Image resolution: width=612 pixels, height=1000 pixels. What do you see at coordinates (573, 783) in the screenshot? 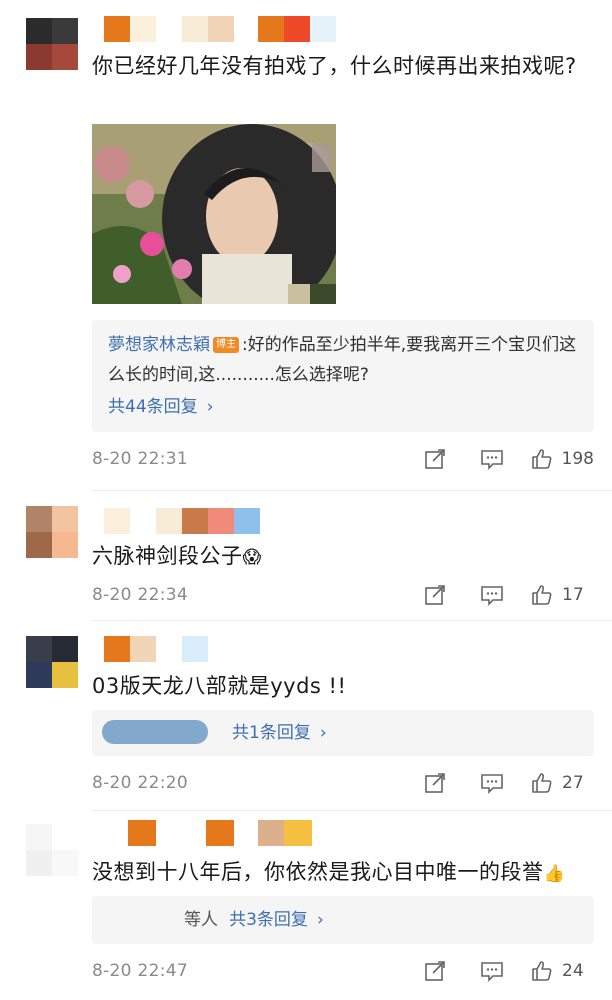
I see `like-count: 27` at bounding box center [573, 783].